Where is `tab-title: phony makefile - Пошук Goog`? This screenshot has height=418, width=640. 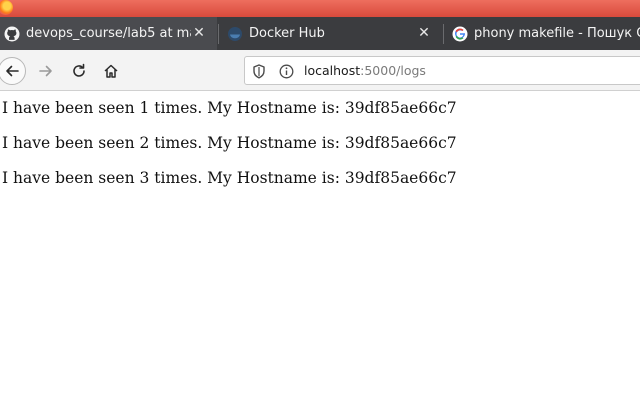
tab-title: phony makefile - Пошук Goog is located at coordinates (557, 33).